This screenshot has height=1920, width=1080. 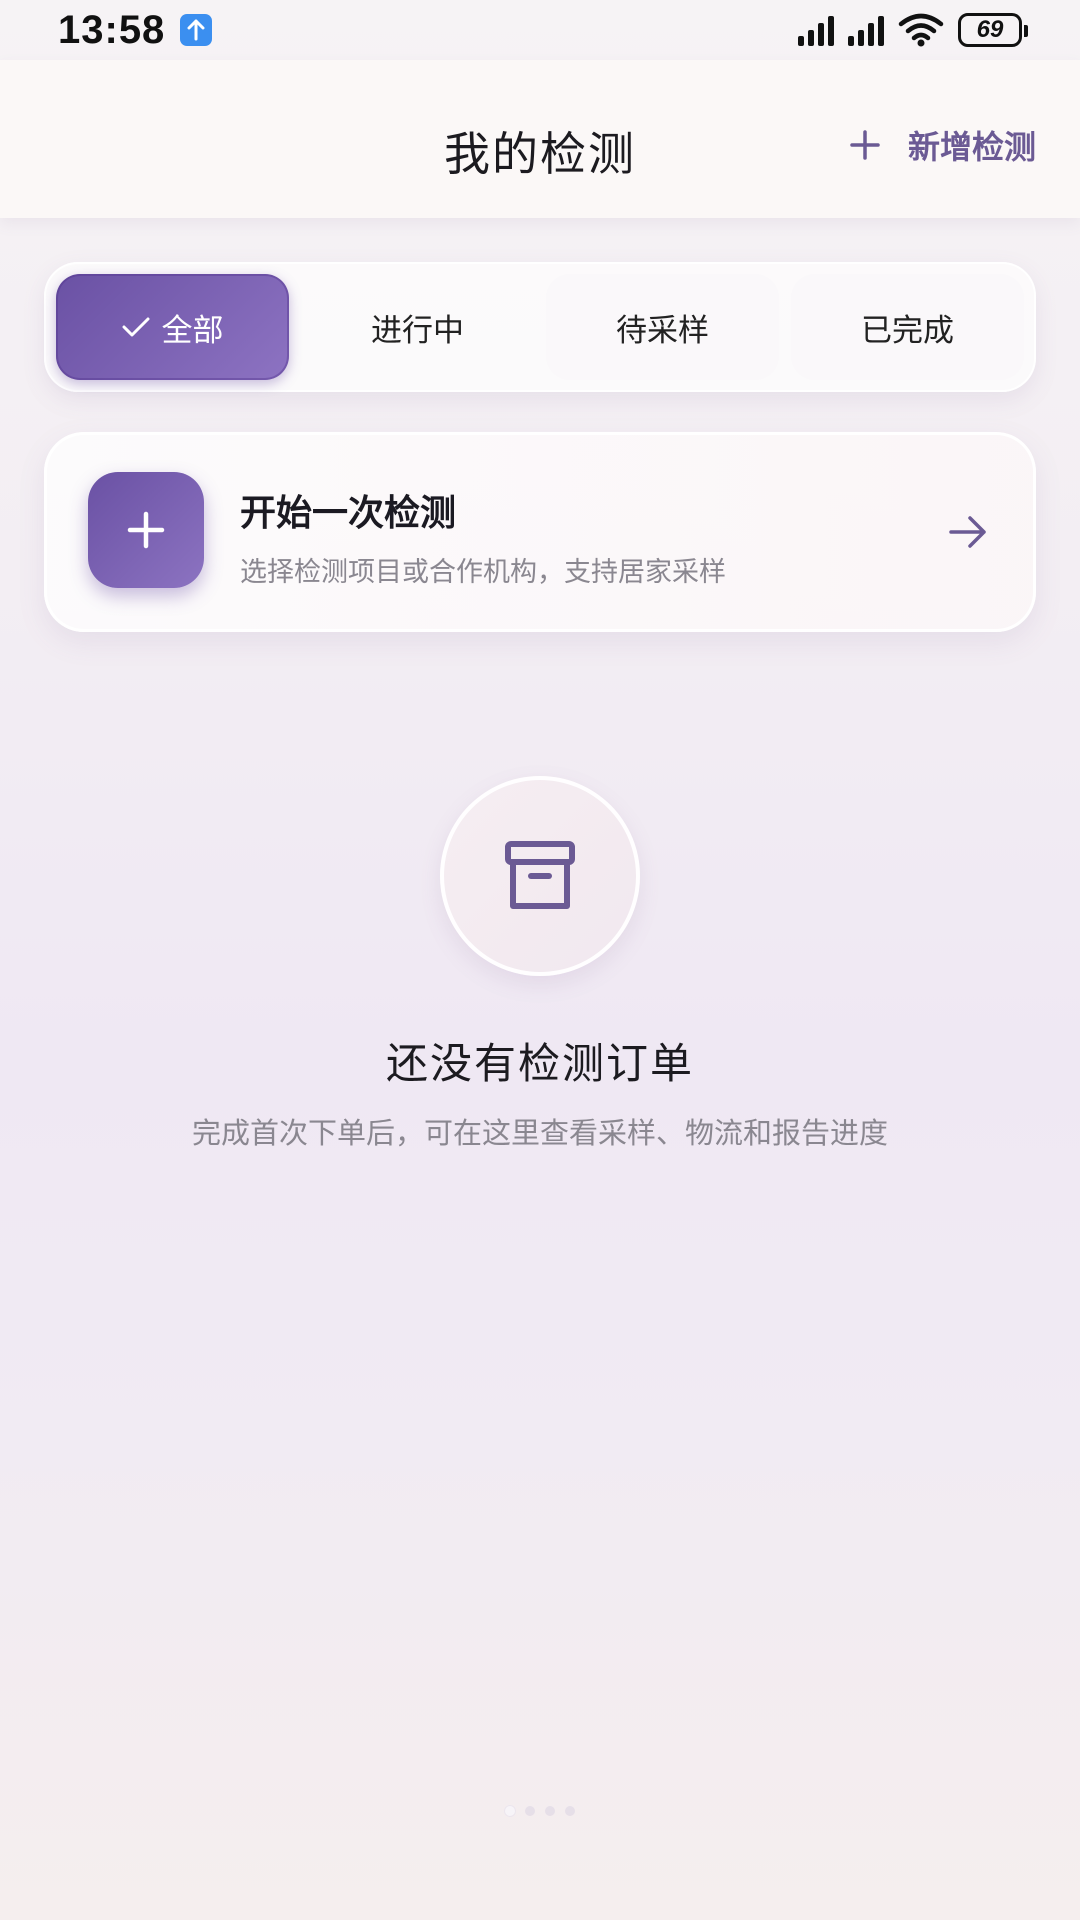 What do you see at coordinates (112, 30) in the screenshot?
I see `status-time: 13:58` at bounding box center [112, 30].